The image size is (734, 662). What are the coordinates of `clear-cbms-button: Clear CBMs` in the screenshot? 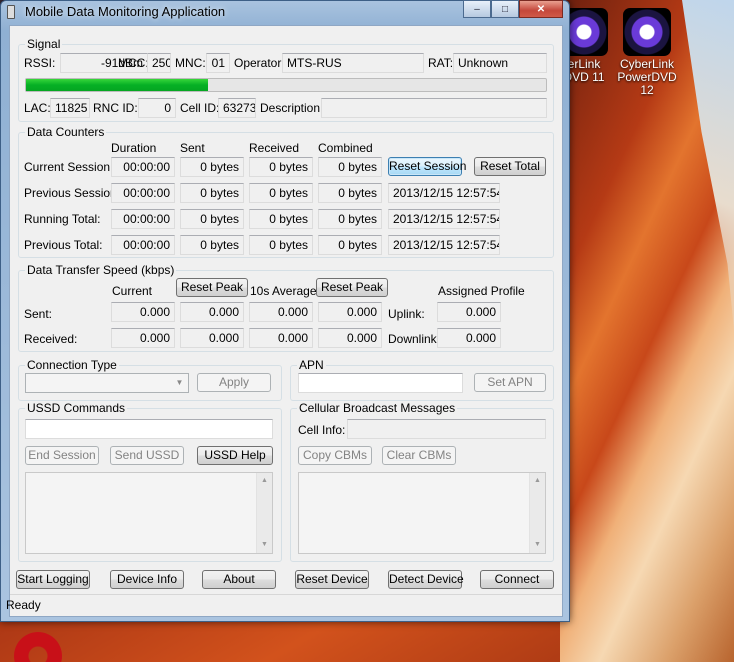 It's located at (419, 455).